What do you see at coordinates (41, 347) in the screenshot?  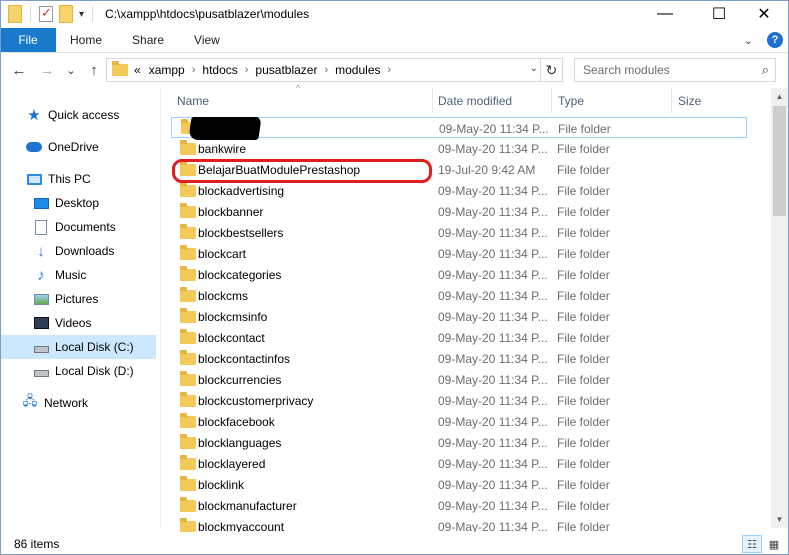 I see `drive-icon` at bounding box center [41, 347].